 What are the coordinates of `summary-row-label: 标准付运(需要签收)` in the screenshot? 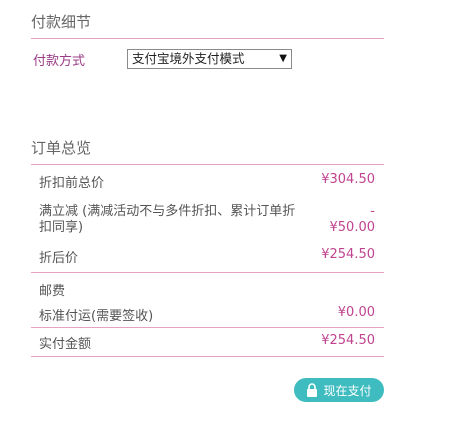 It's located at (96, 316).